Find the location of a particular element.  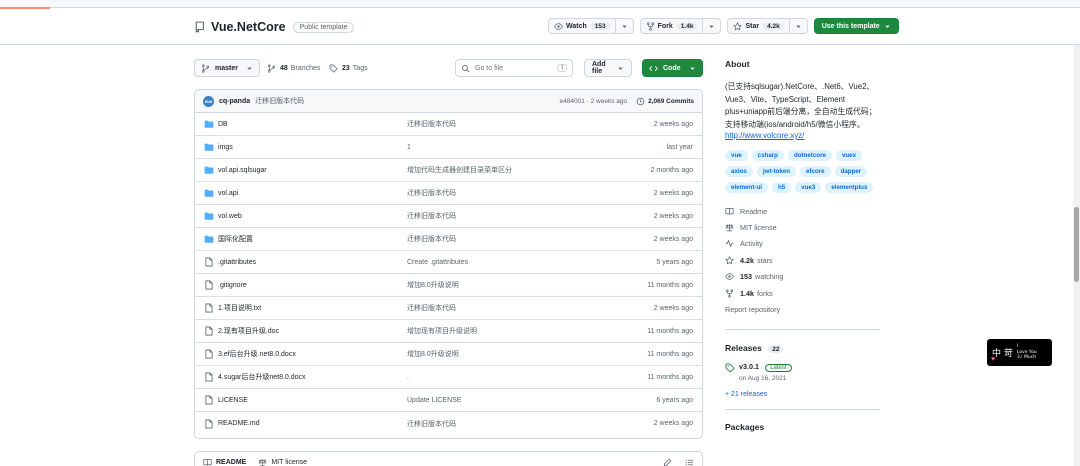

commits-count-link: 2,069 Commits is located at coordinates (665, 101).